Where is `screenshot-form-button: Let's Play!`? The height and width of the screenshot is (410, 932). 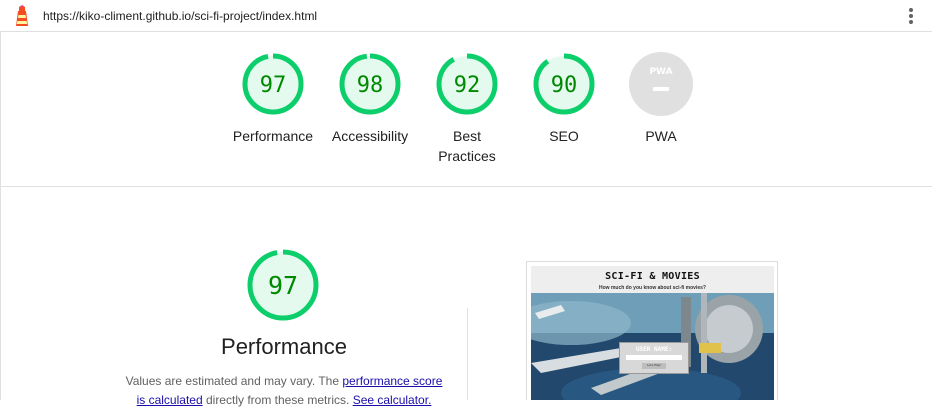
screenshot-form-button: Let's Play! is located at coordinates (654, 366).